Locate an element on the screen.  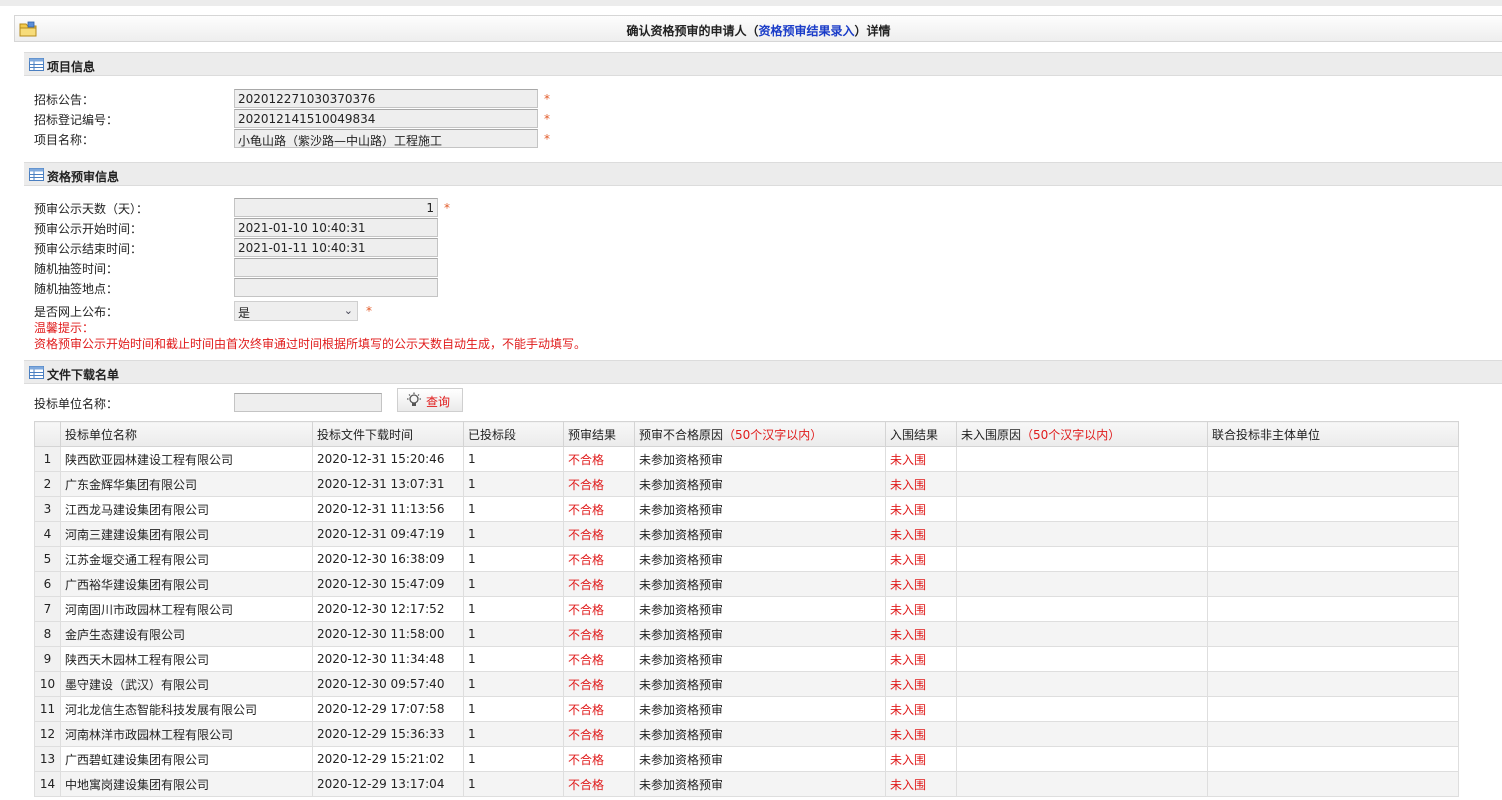
bidder-name-search-input is located at coordinates (308, 402).